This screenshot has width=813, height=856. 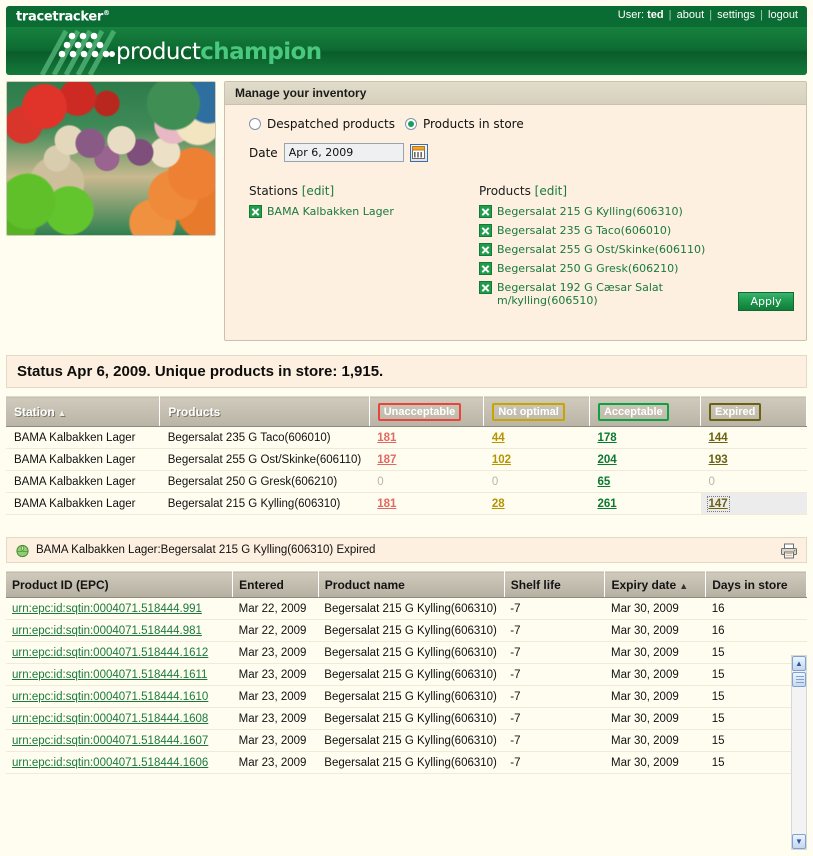 I want to click on count-link-unacceptable: 187, so click(x=386, y=460).